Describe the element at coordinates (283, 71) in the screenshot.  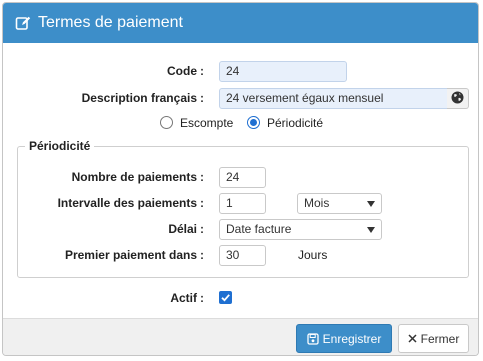
I see `code-field: 24` at that location.